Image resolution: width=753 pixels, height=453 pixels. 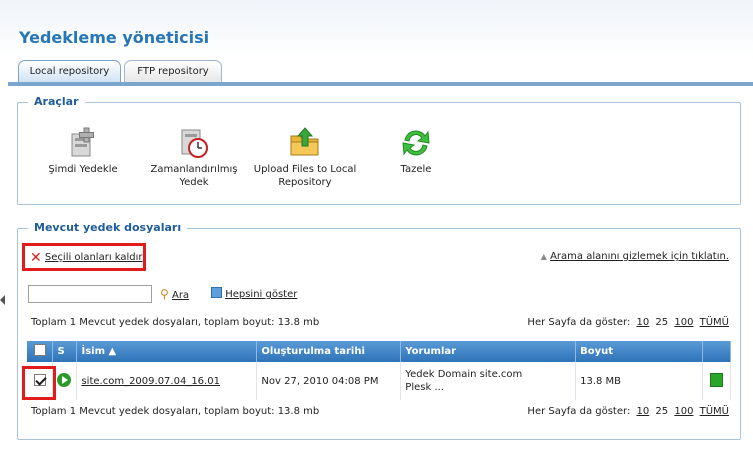 What do you see at coordinates (194, 176) in the screenshot?
I see `scheduled-backup-label: Zamanlandırılmış Yedek` at bounding box center [194, 176].